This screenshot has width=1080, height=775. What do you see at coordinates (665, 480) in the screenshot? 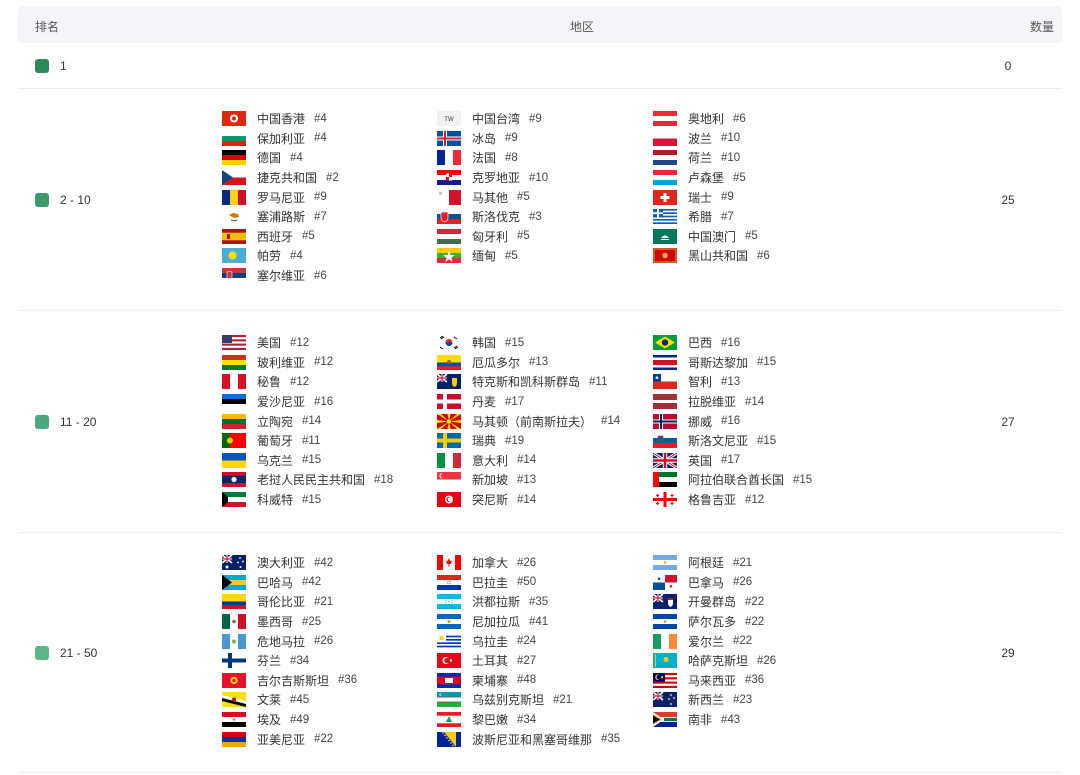
I see `ae-flag-icon` at bounding box center [665, 480].